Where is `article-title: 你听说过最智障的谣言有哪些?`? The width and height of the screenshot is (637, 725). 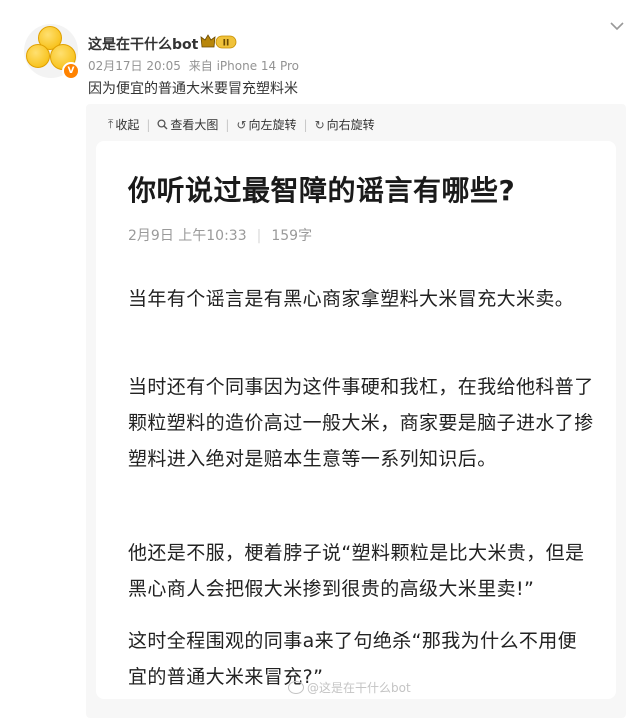 article-title: 你听说过最智障的谣言有哪些? is located at coordinates (322, 190).